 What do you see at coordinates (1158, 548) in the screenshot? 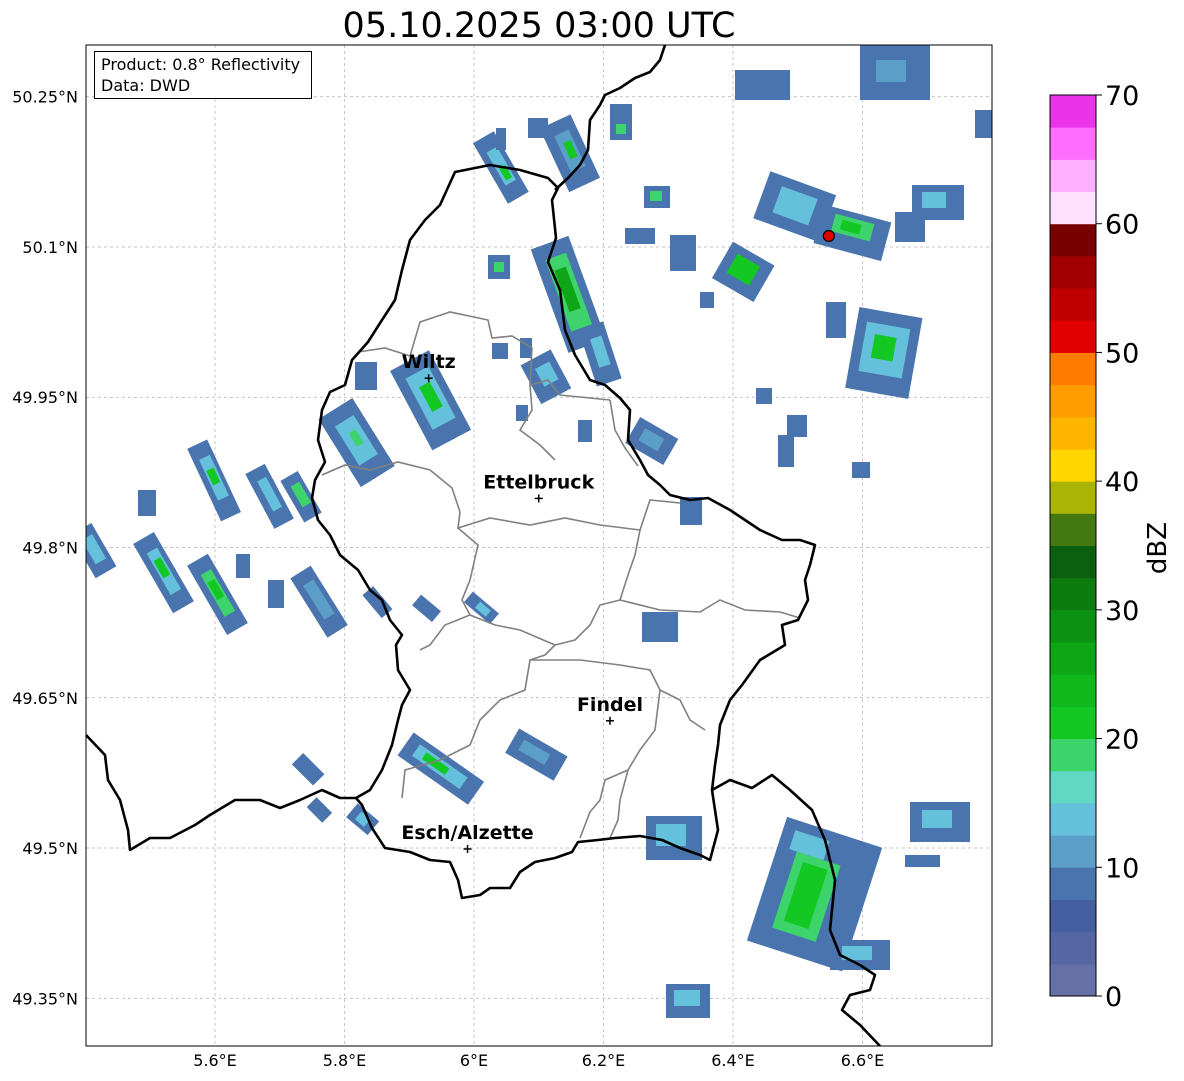
I see `colorbar-label: dBZ` at bounding box center [1158, 548].